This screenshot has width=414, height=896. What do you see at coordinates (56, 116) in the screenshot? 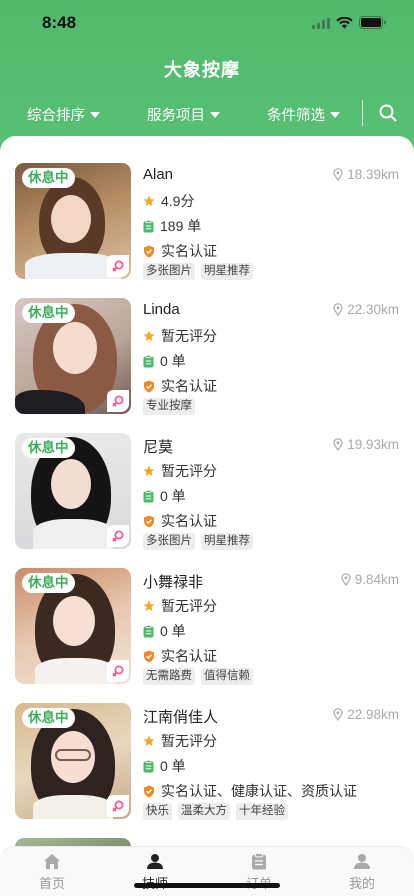
I see `sort-dropdown-label: 综合排序` at bounding box center [56, 116].